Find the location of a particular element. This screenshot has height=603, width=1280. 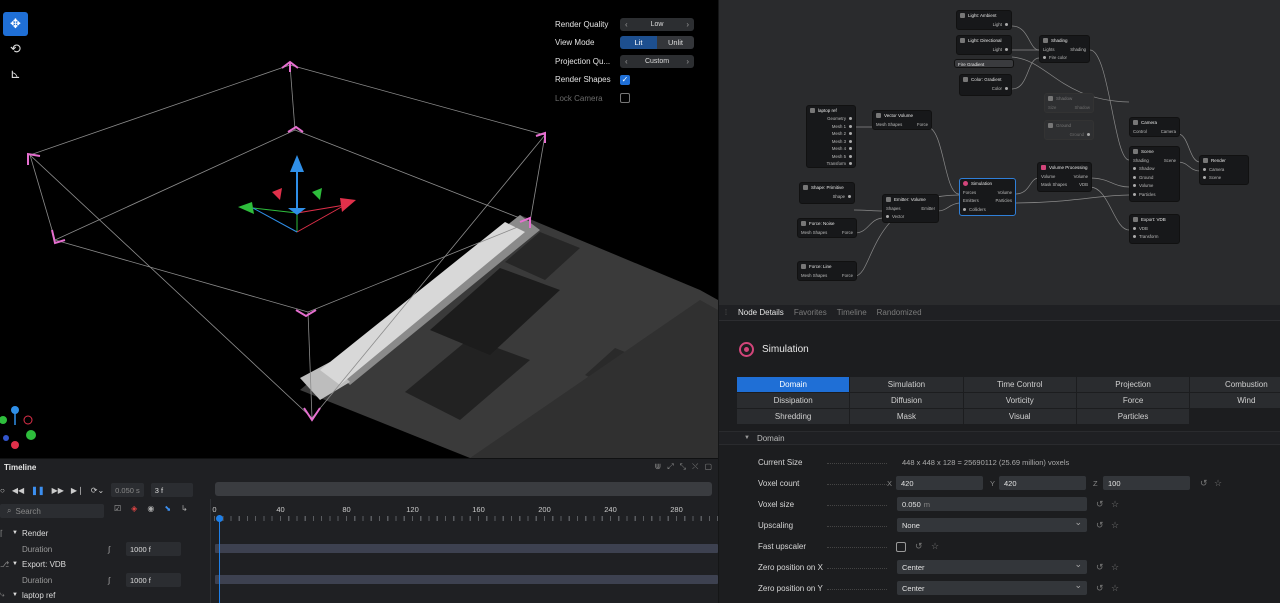

view-mode-lit-button: Lit is located at coordinates (638, 43).